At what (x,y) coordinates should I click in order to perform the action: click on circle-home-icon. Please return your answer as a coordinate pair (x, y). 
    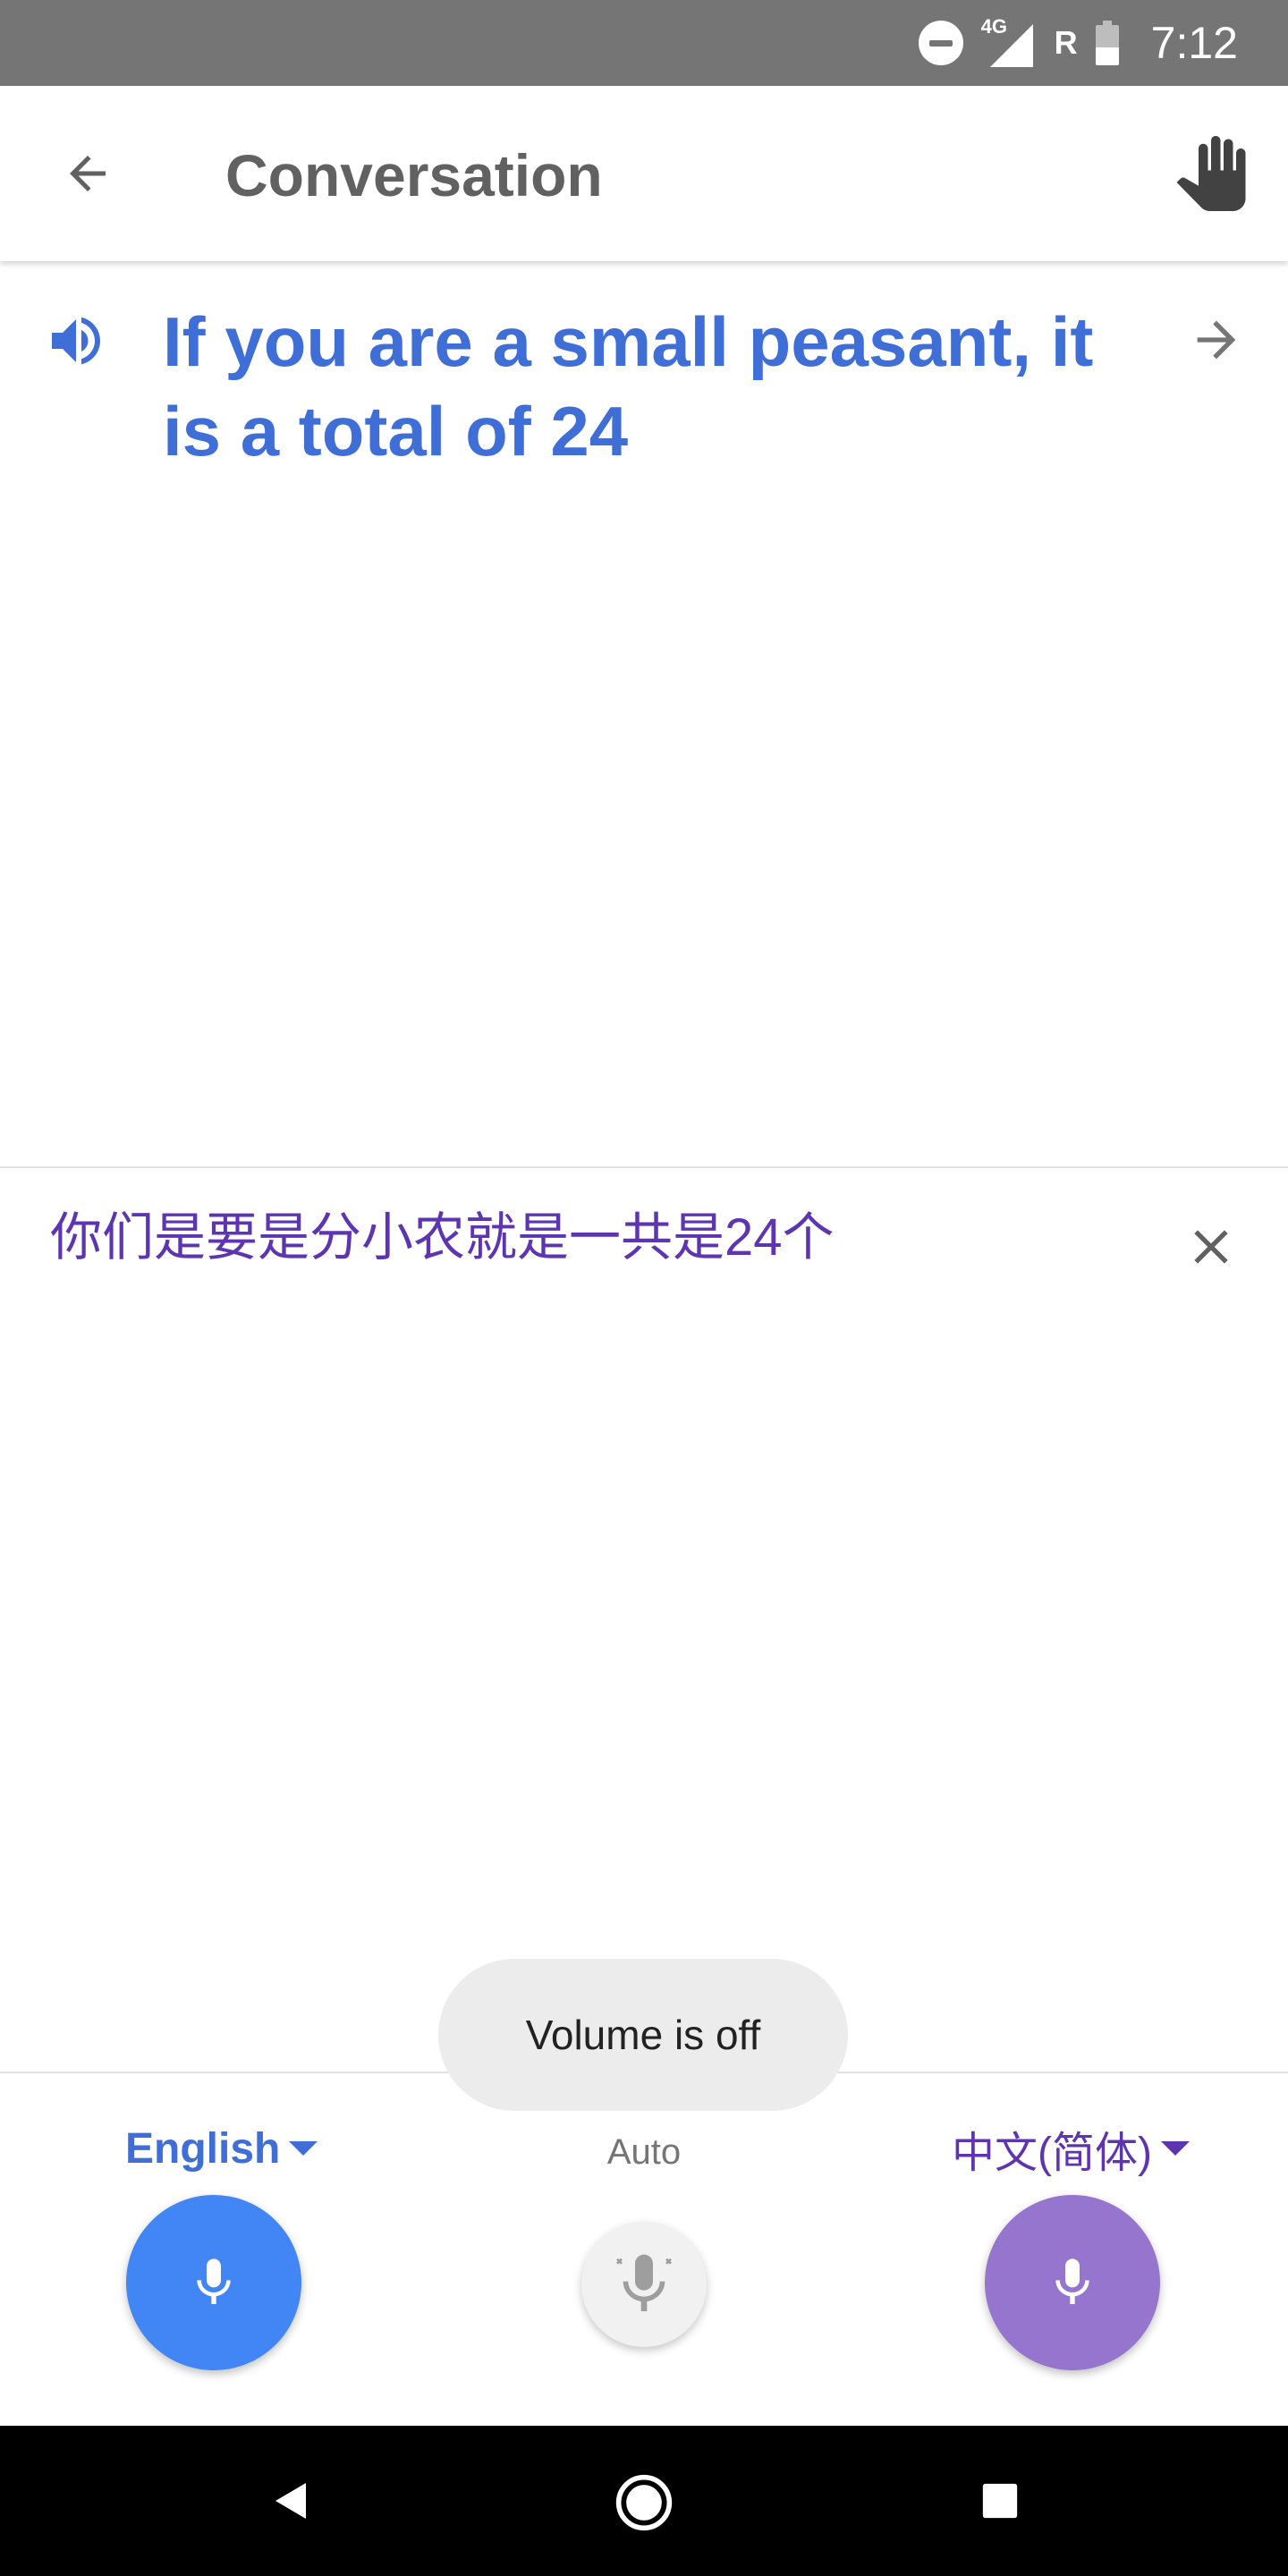
    Looking at the image, I should click on (644, 2502).